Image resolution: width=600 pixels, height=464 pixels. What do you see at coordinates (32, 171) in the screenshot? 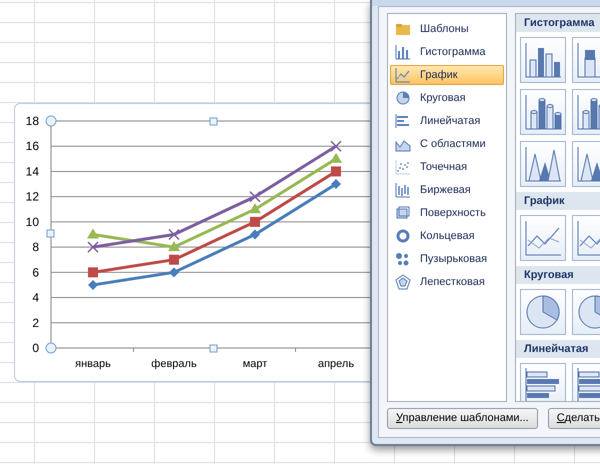
I see `y-tick-label: 14` at bounding box center [32, 171].